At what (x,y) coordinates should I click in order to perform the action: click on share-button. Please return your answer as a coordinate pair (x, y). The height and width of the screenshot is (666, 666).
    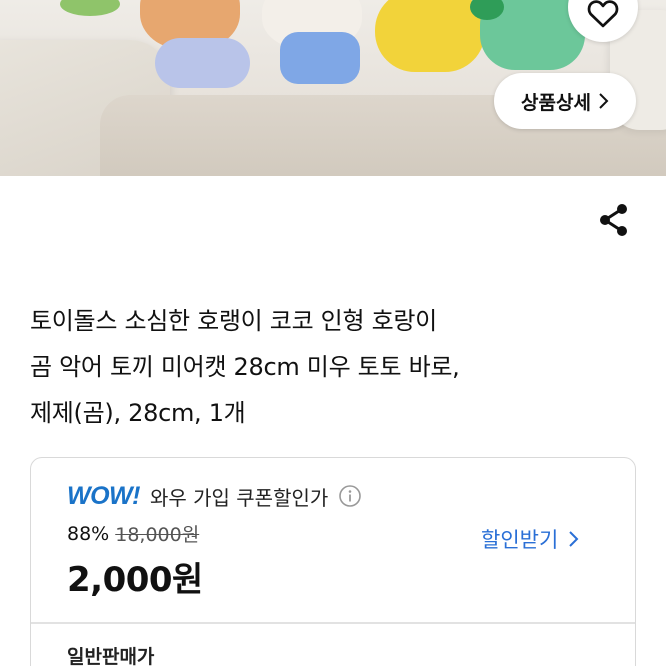
    Looking at the image, I should click on (614, 220).